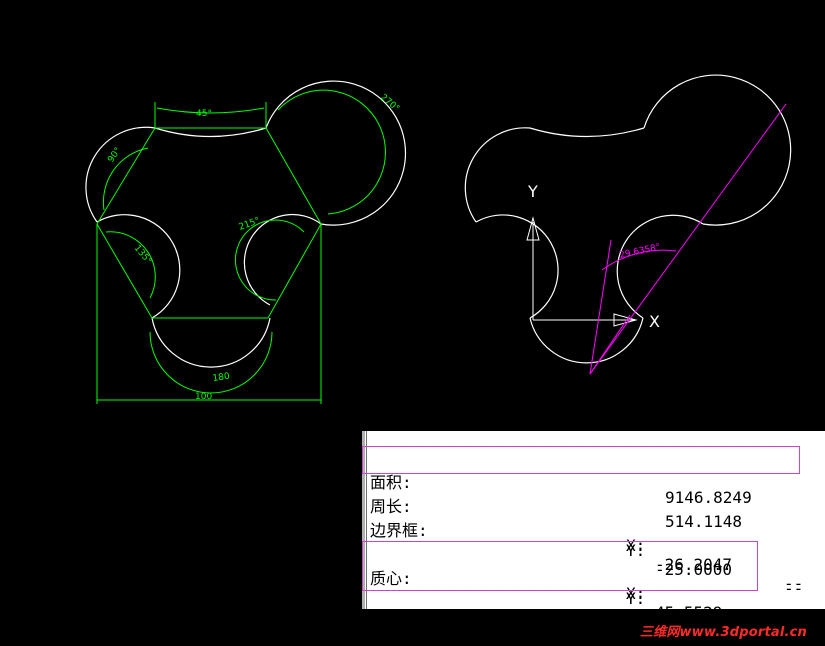 The image size is (825, 646). I want to click on perimeter-value: 514.1148, so click(704, 521).